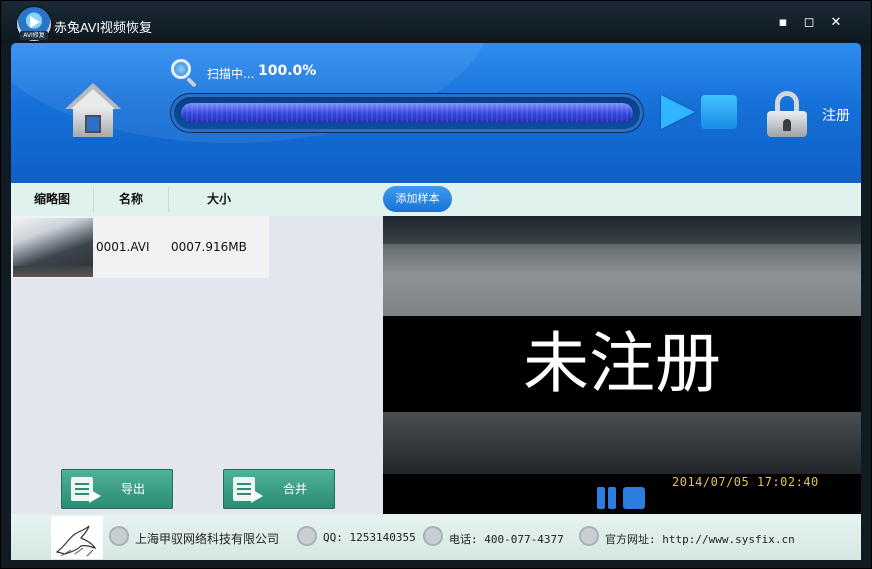 The height and width of the screenshot is (569, 872). Describe the element at coordinates (117, 489) in the screenshot. I see `export-button: 导出` at that location.